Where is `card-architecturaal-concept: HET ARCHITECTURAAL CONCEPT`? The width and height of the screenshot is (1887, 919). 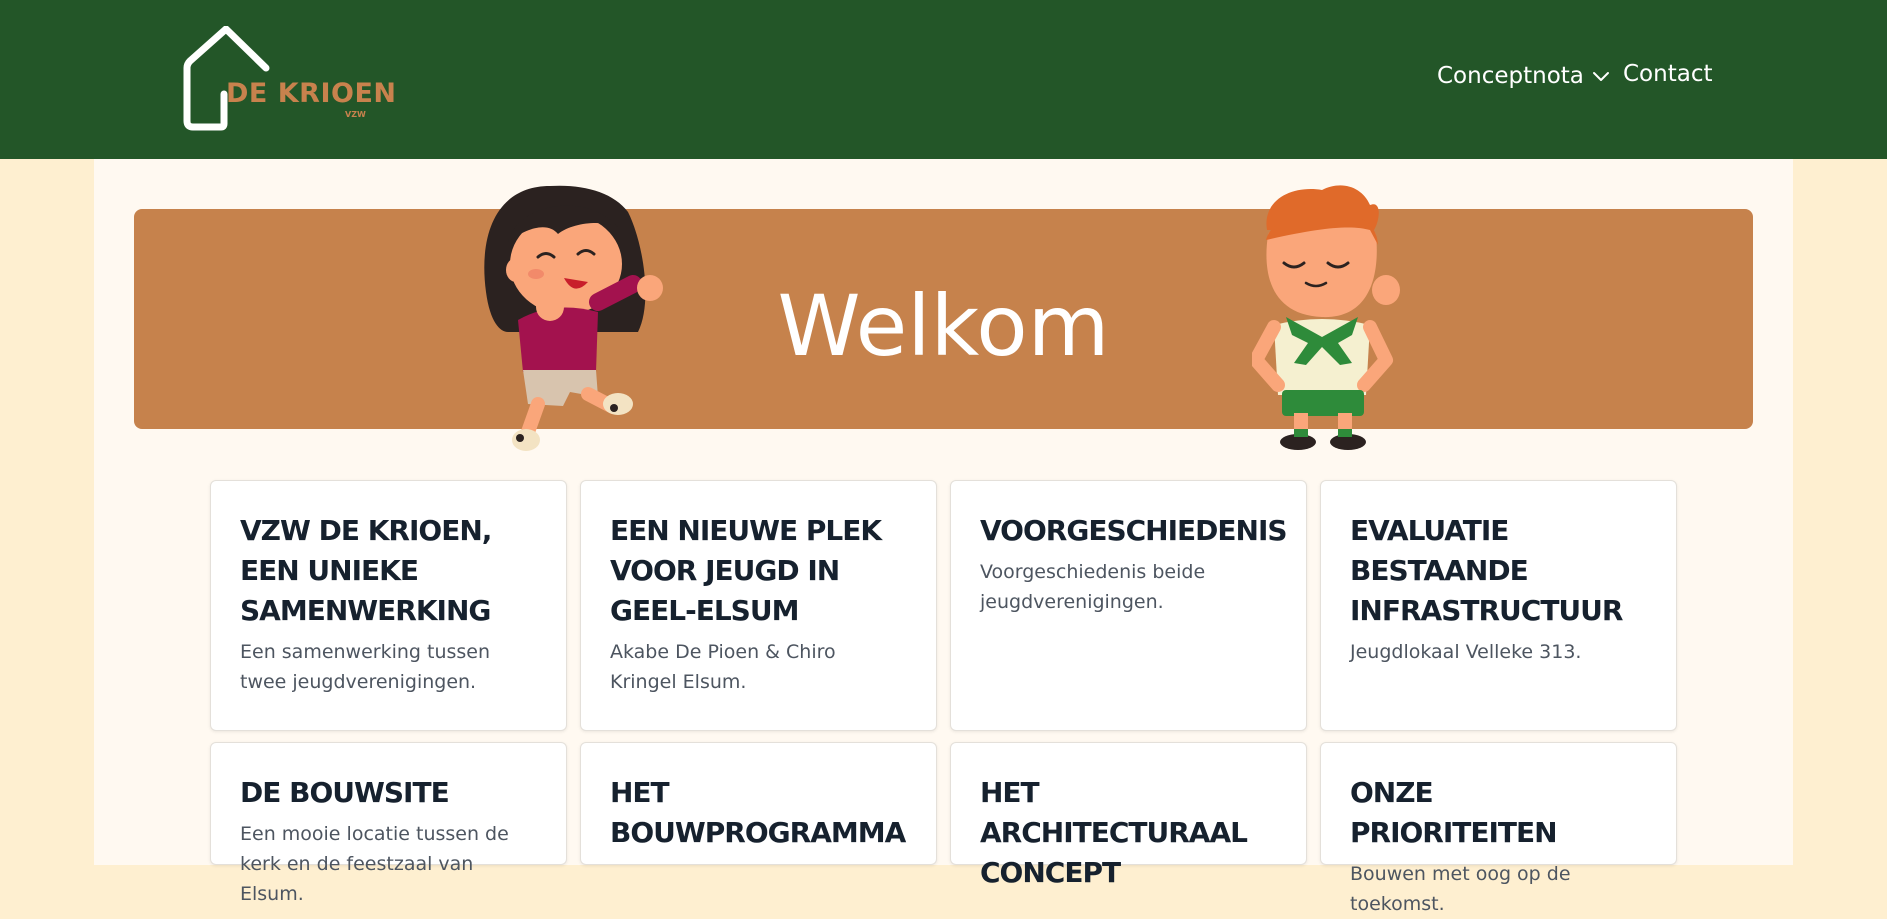 card-architecturaal-concept: HET ARCHITECTURAAL CONCEPT is located at coordinates (1128, 815).